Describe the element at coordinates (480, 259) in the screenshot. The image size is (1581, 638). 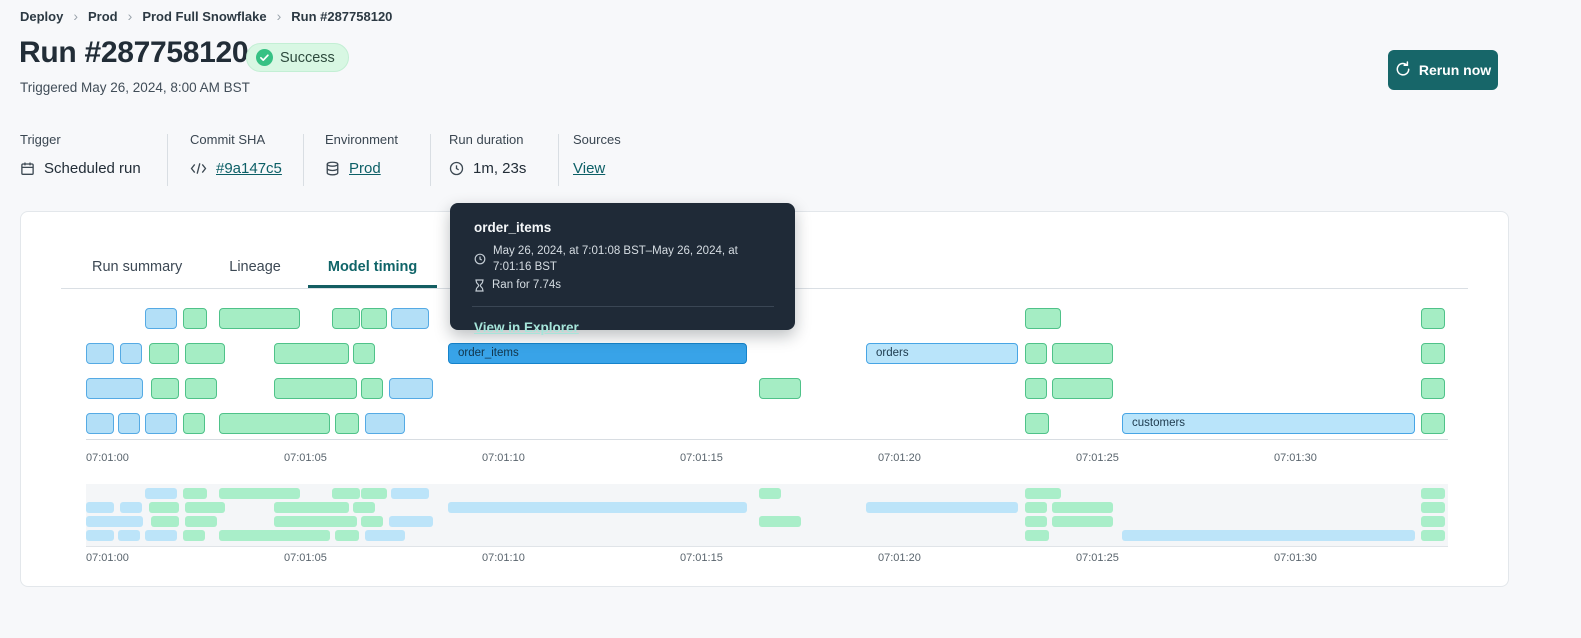
I see `clock-icon` at that location.